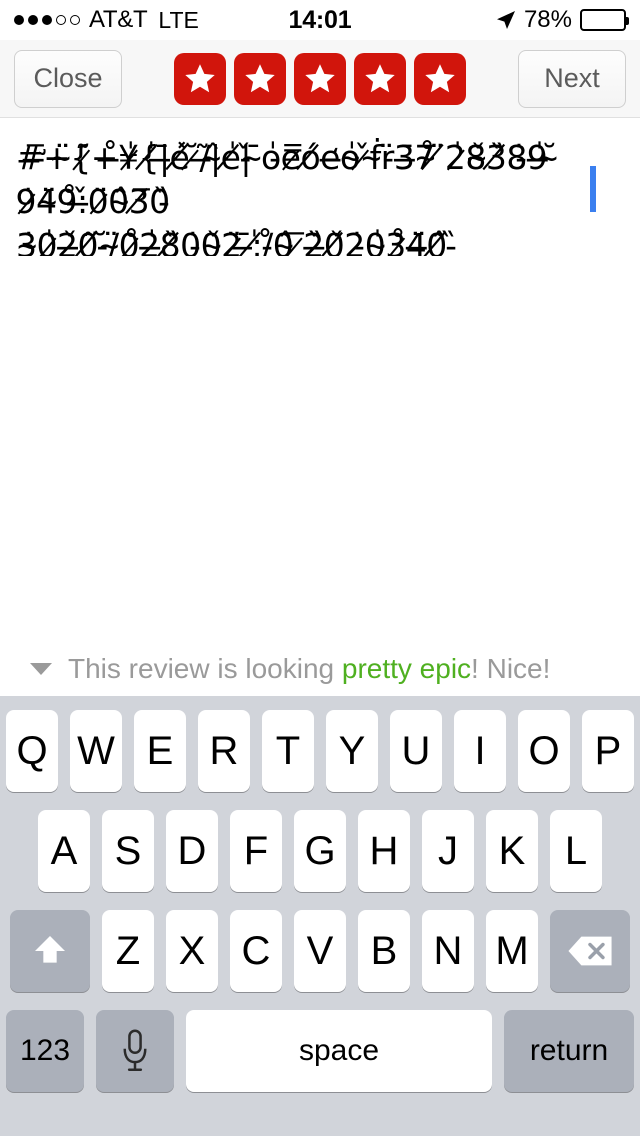  Describe the element at coordinates (32, 751) in the screenshot. I see `key-q: Q` at that location.